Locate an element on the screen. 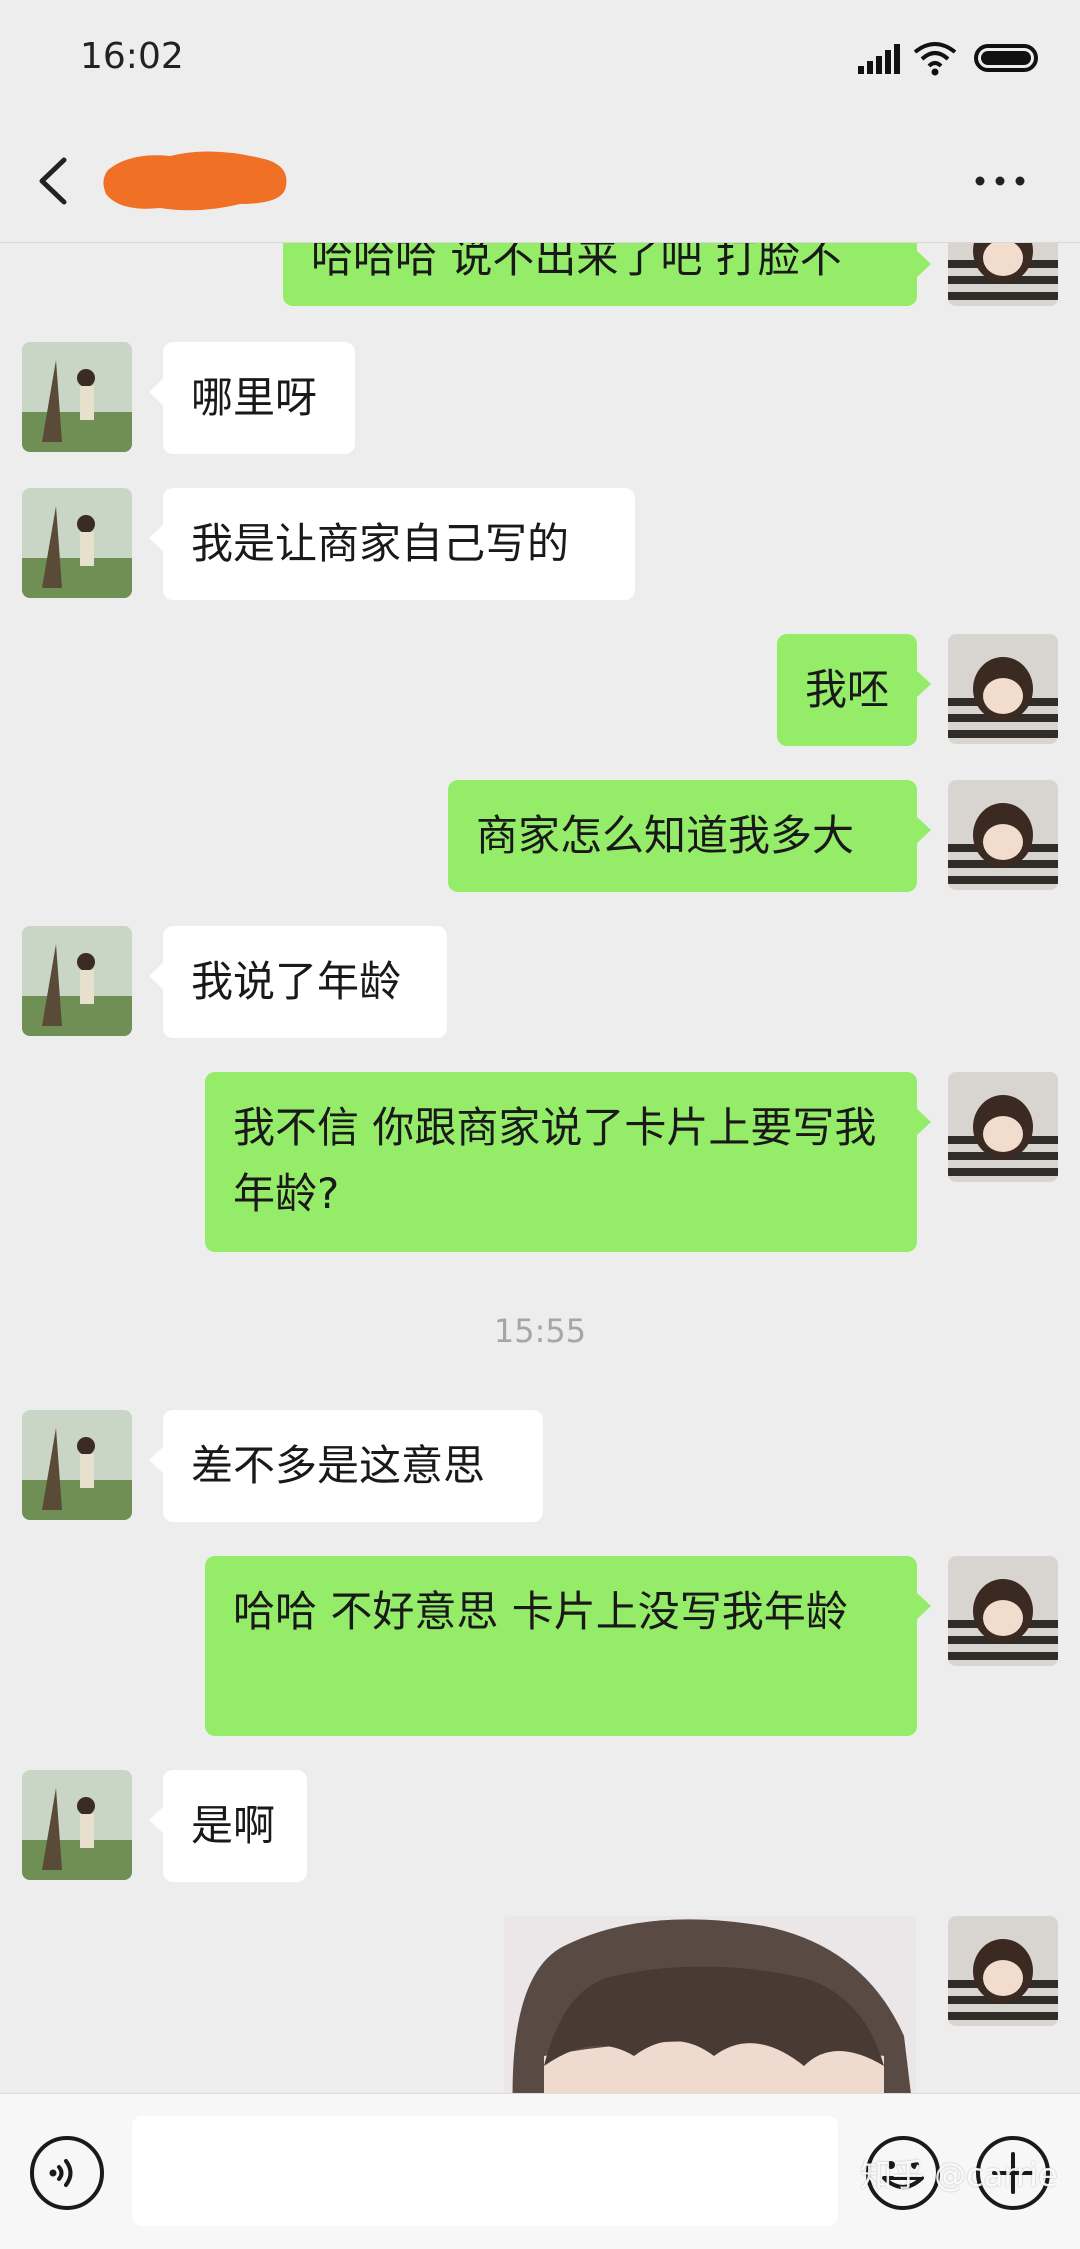  more-options-icon is located at coordinates (1000, 181).